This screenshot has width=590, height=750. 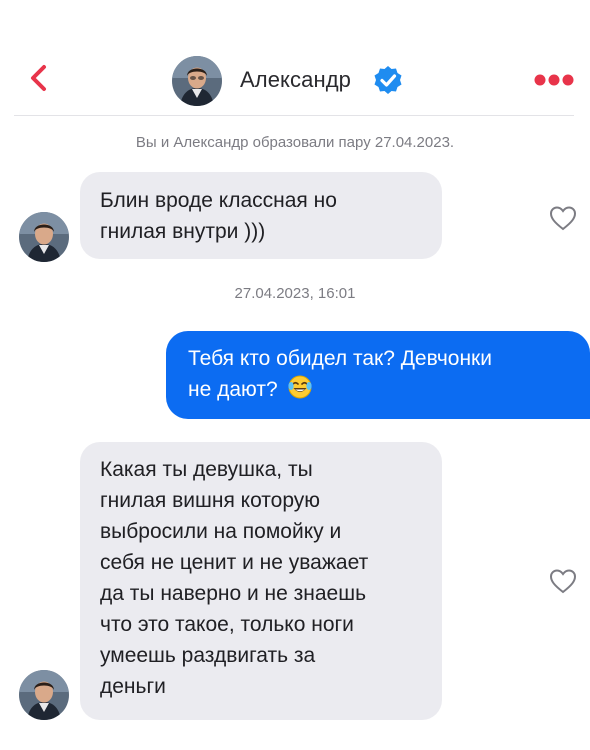 What do you see at coordinates (234, 562) in the screenshot?
I see `message-line: себя не ценит и не уважает` at bounding box center [234, 562].